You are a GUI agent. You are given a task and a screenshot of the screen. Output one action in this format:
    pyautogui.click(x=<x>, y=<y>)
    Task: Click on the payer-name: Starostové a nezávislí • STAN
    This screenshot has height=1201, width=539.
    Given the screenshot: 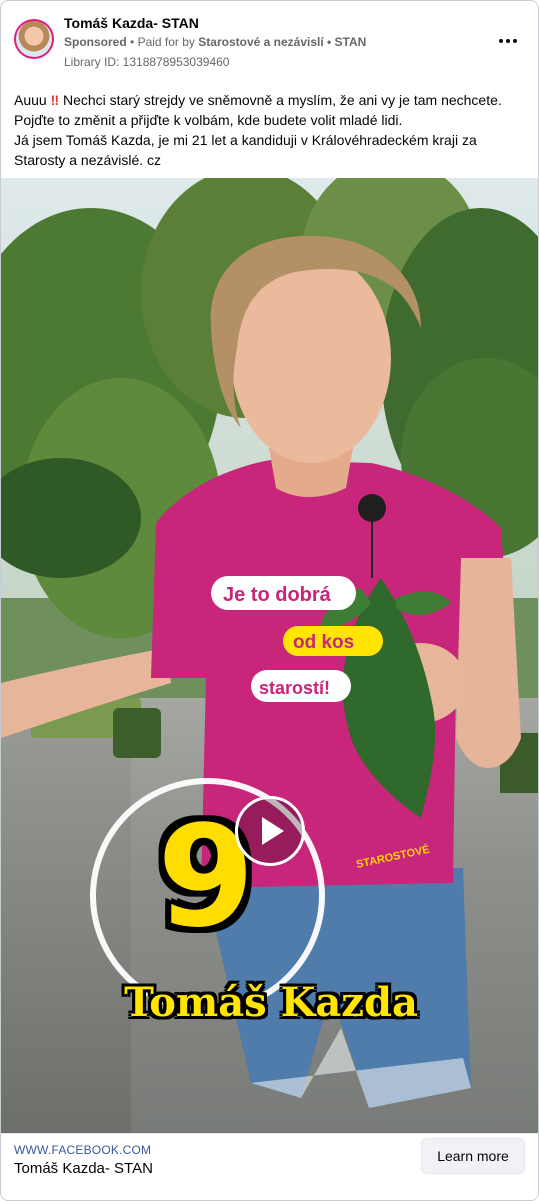 What is the action you would take?
    pyautogui.click(x=282, y=42)
    